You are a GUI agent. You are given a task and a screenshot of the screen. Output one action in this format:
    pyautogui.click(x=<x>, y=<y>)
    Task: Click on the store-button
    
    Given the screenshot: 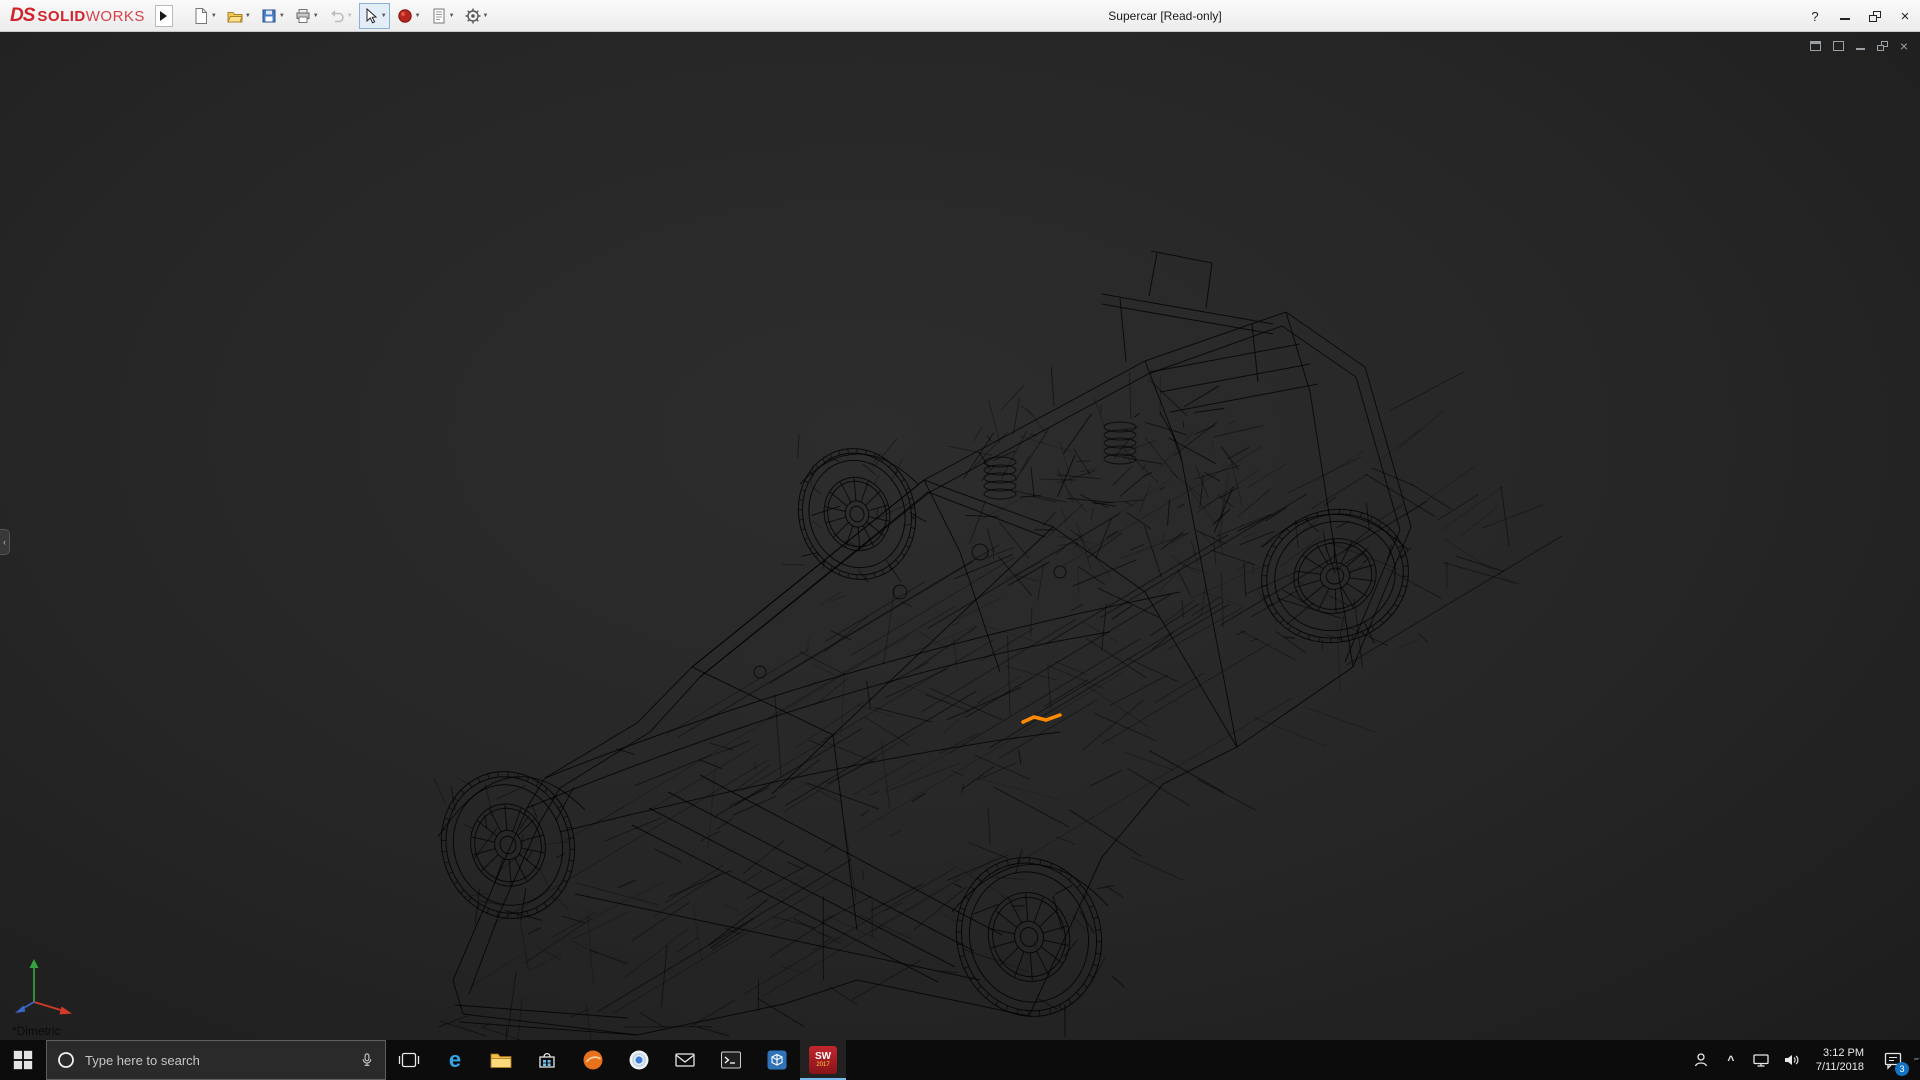 What is the action you would take?
    pyautogui.click(x=547, y=1060)
    